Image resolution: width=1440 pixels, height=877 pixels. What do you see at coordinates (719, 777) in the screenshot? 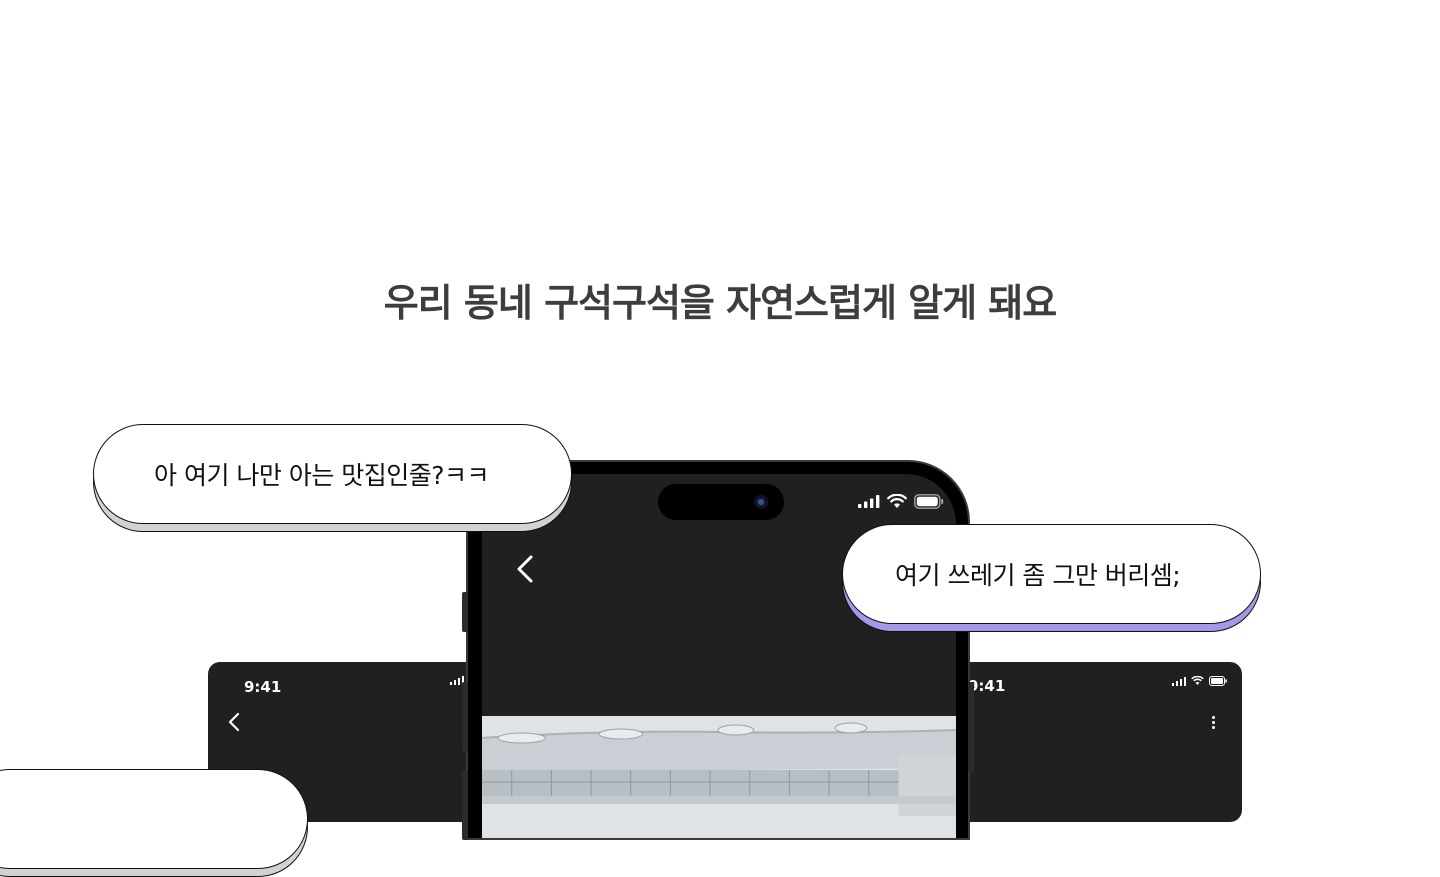
I see `building-photo` at bounding box center [719, 777].